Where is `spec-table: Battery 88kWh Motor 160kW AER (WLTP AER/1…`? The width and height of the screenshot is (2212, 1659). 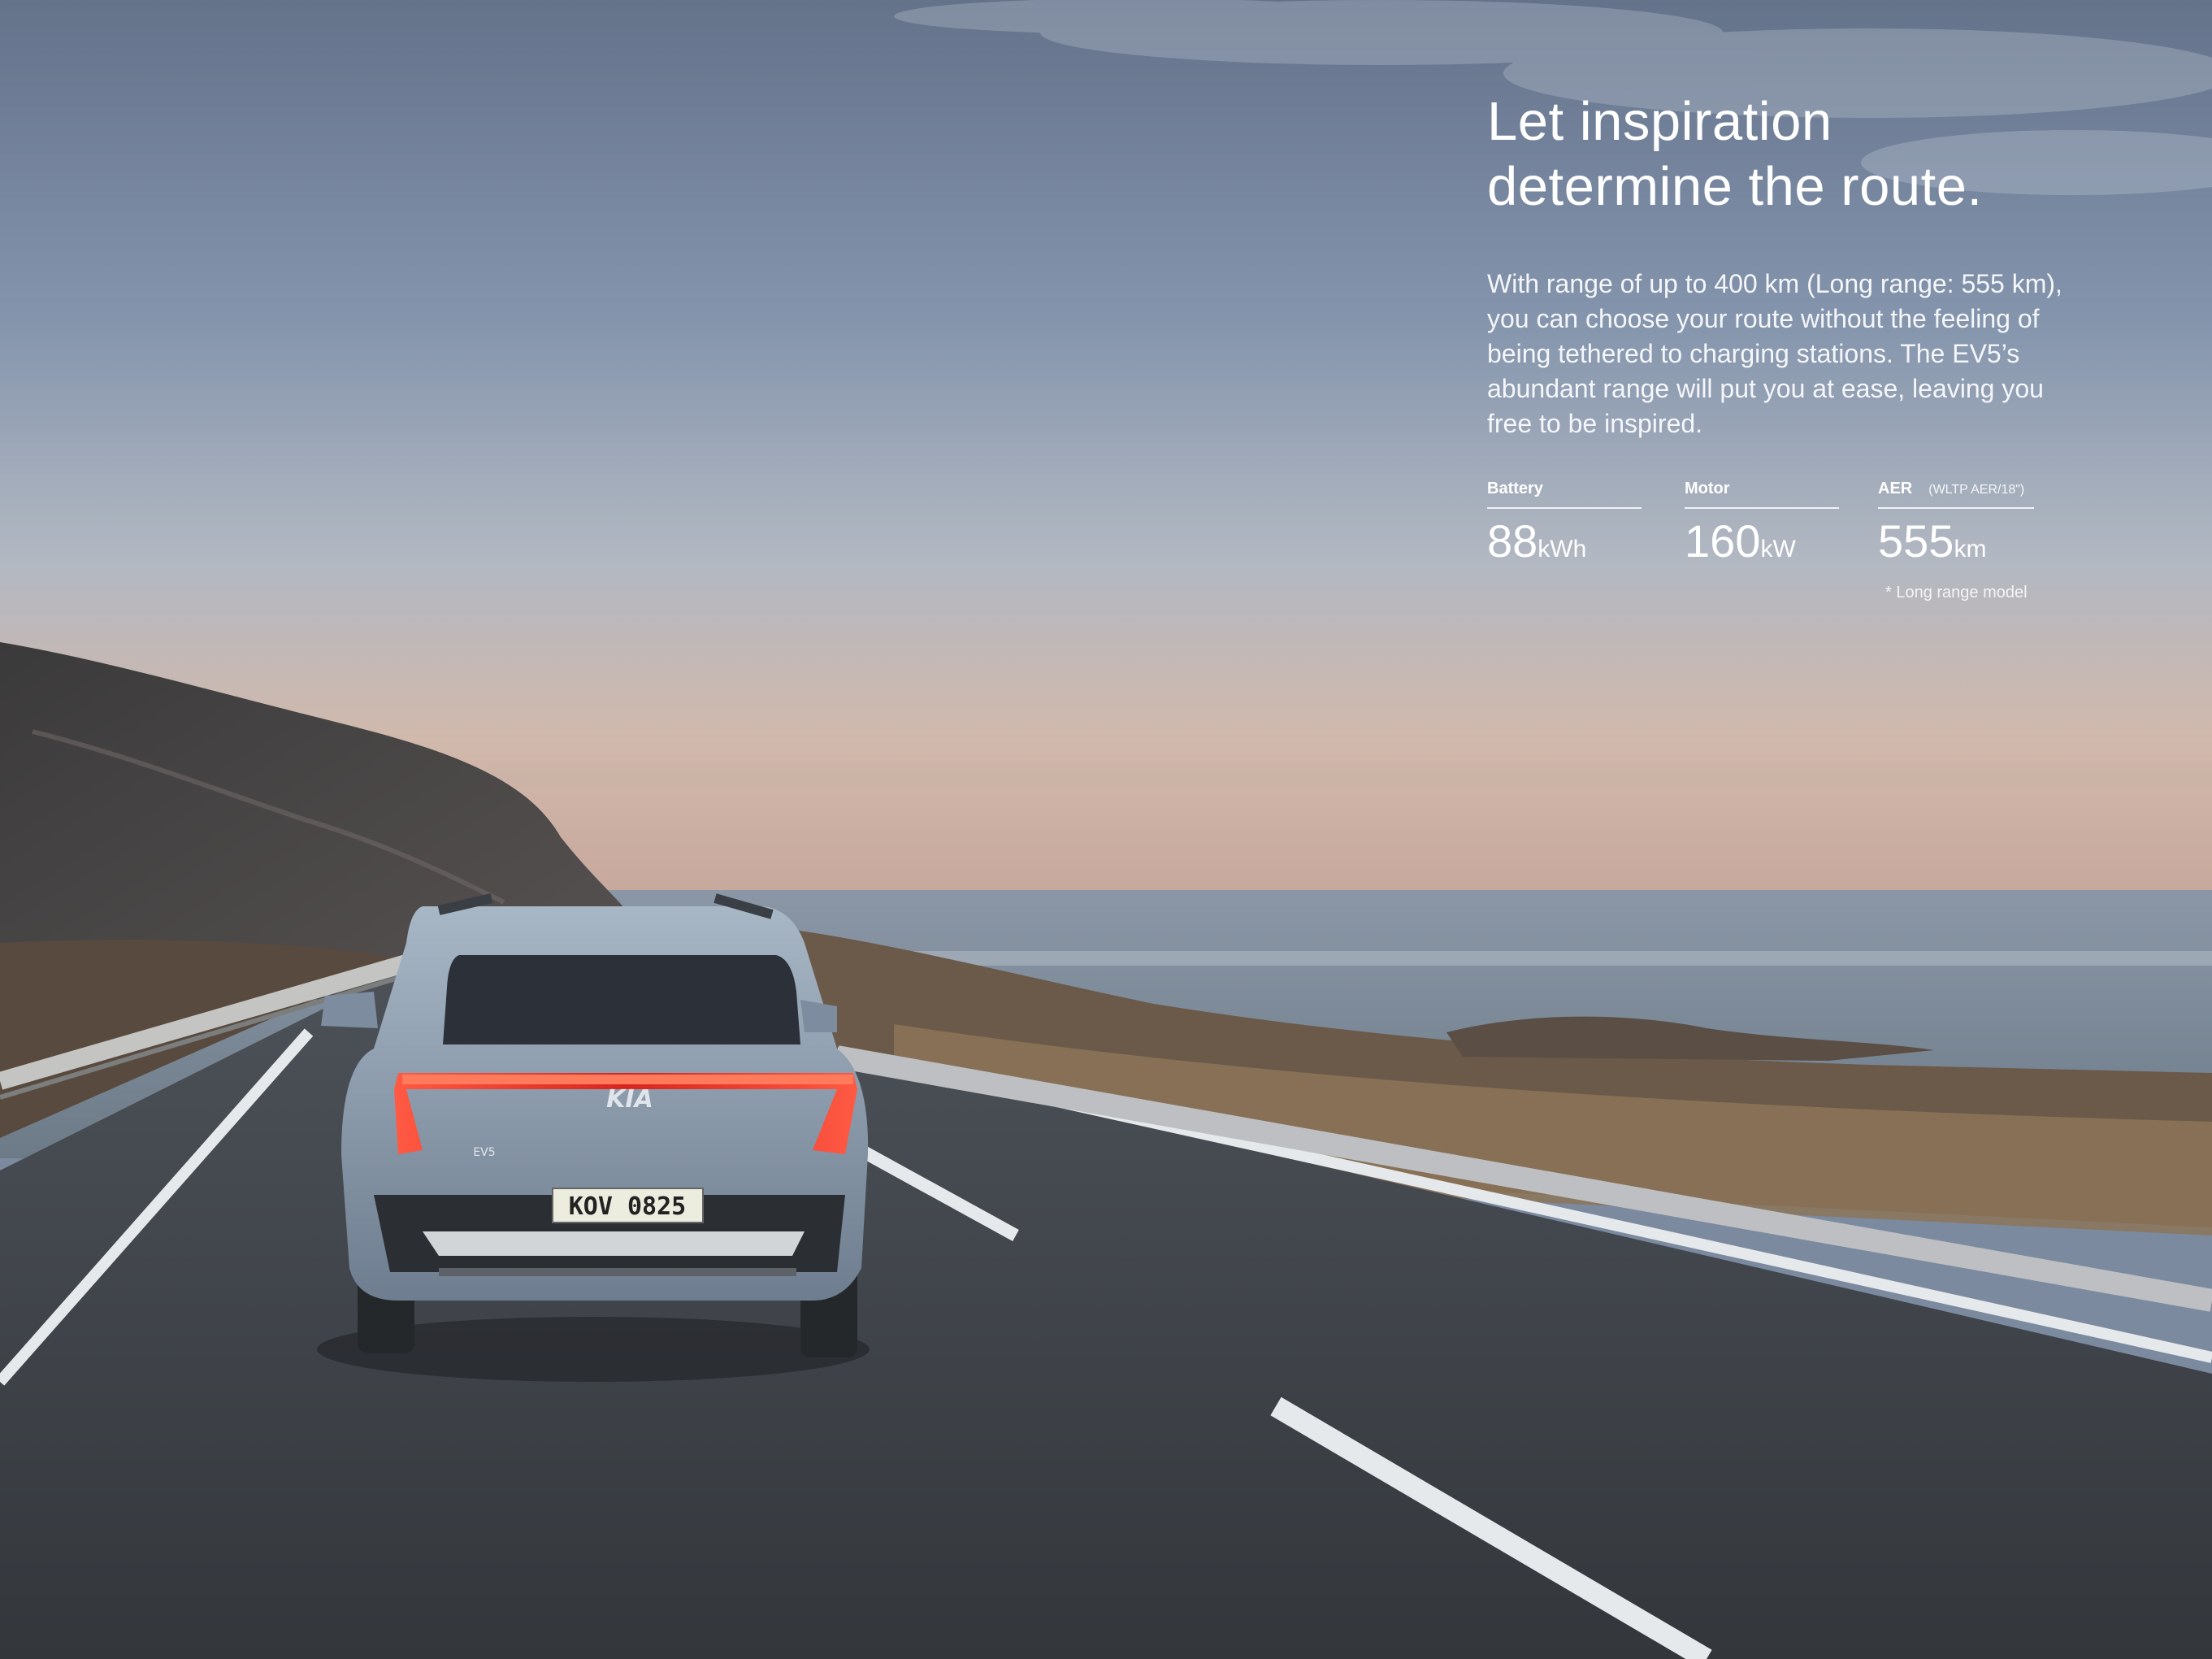
spec-table: Battery 88kWh Motor 160kW AER (WLTP AER/1… is located at coordinates (1779, 540).